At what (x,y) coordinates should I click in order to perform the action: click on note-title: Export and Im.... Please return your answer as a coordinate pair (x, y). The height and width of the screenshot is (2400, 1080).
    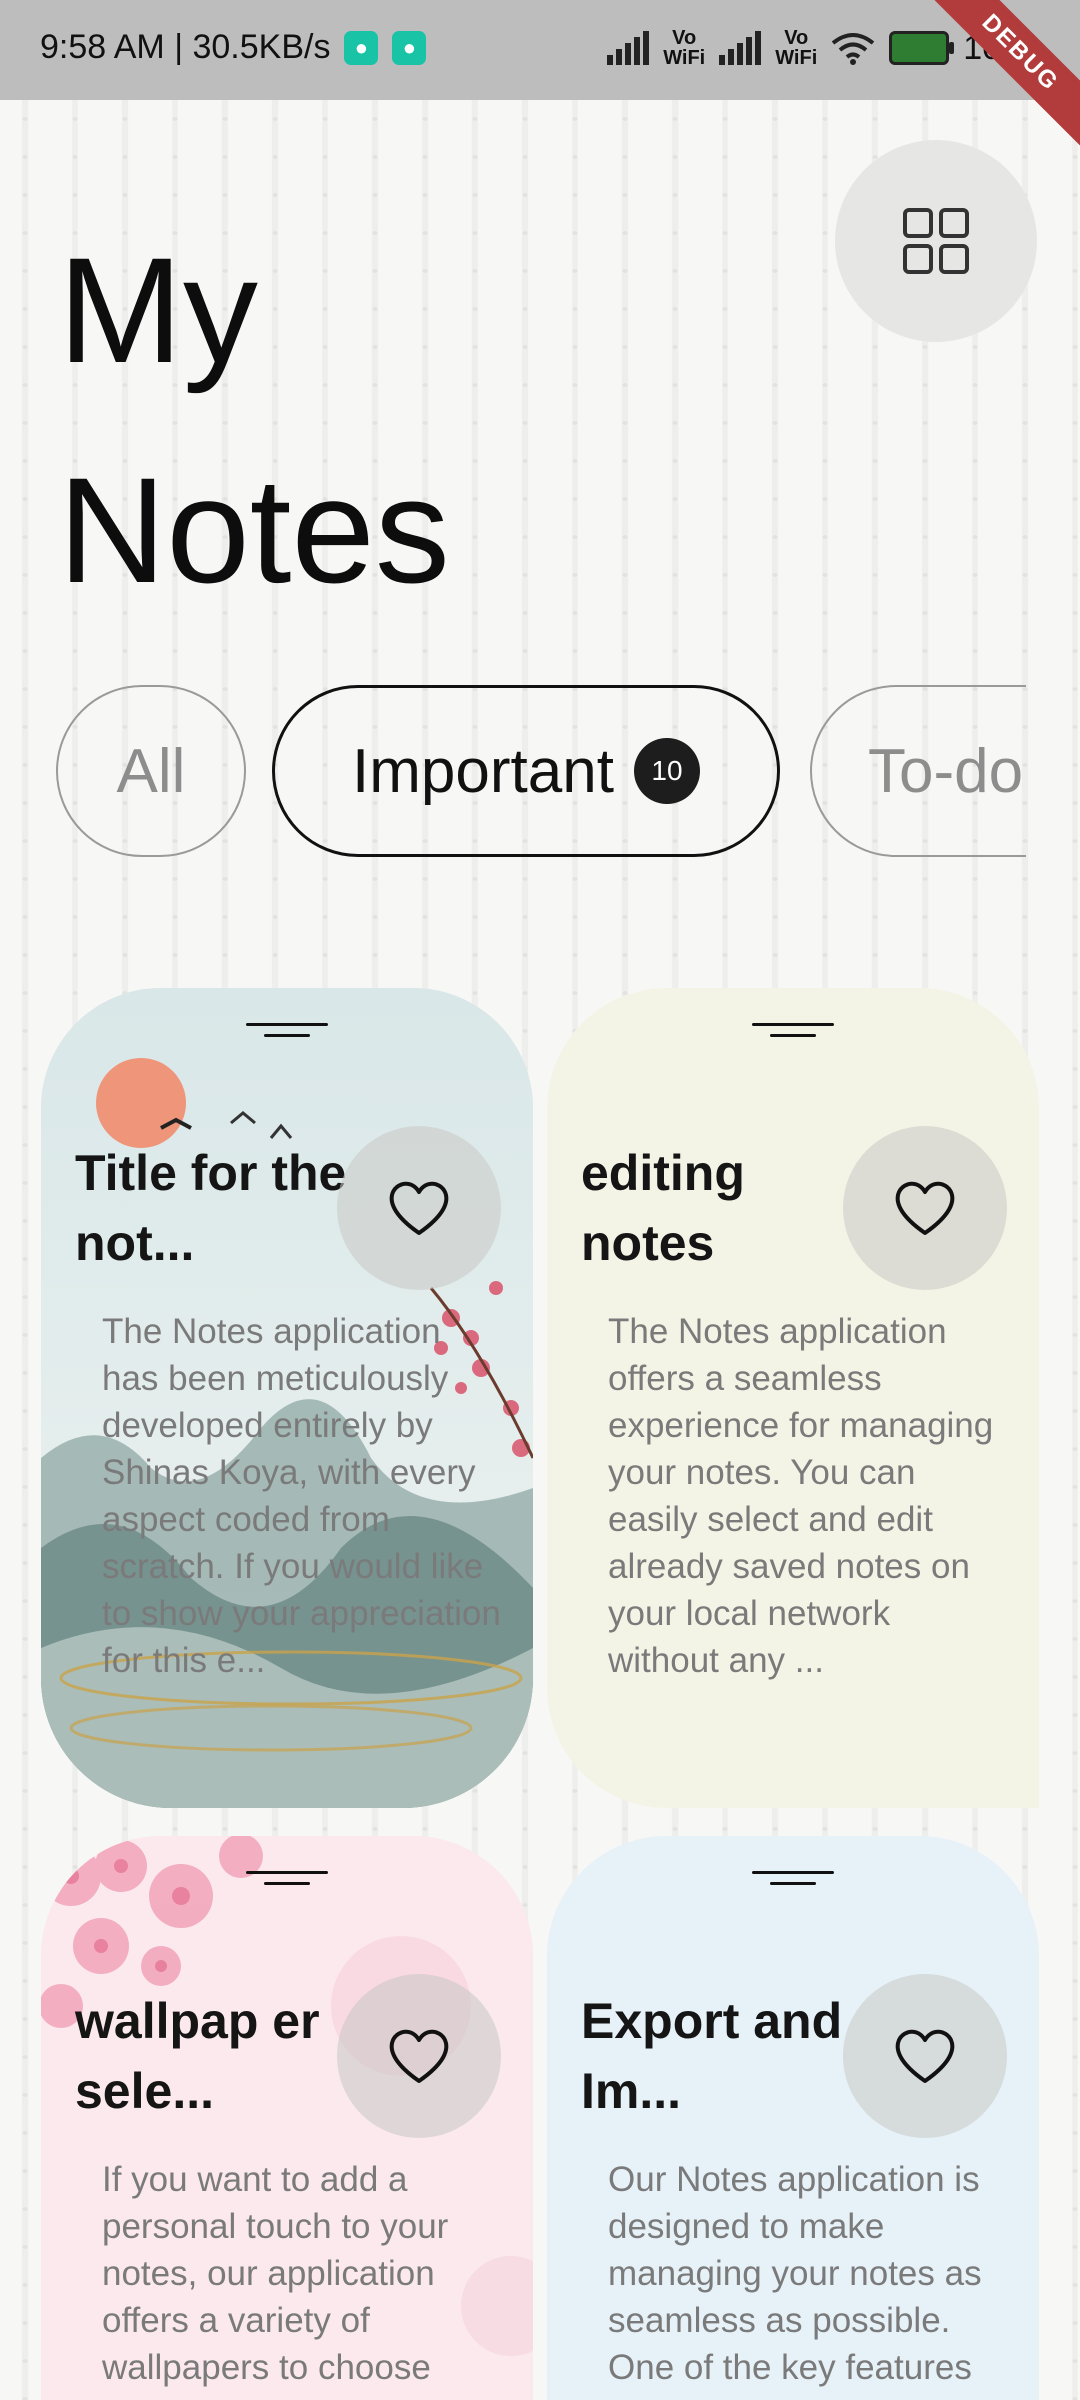
    Looking at the image, I should click on (712, 2056).